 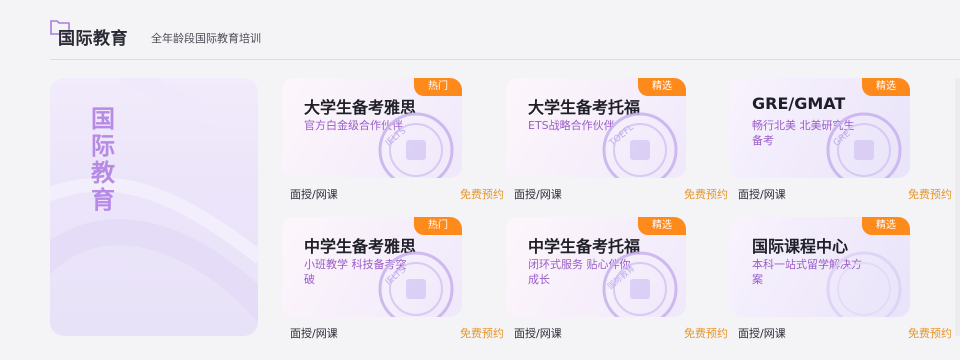 I want to click on section-subtitle: 全年龄段国际教育培训, so click(x=206, y=38).